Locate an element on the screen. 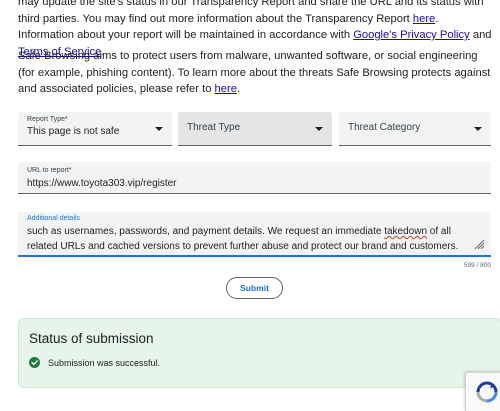  transparency-report-link: here is located at coordinates (424, 19).